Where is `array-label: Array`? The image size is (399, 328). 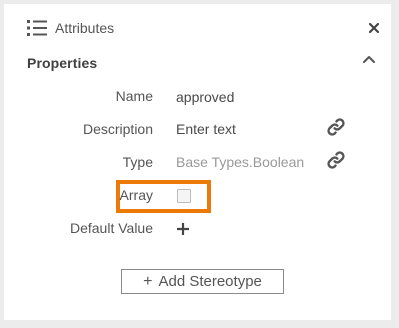 array-label: Array is located at coordinates (136, 195).